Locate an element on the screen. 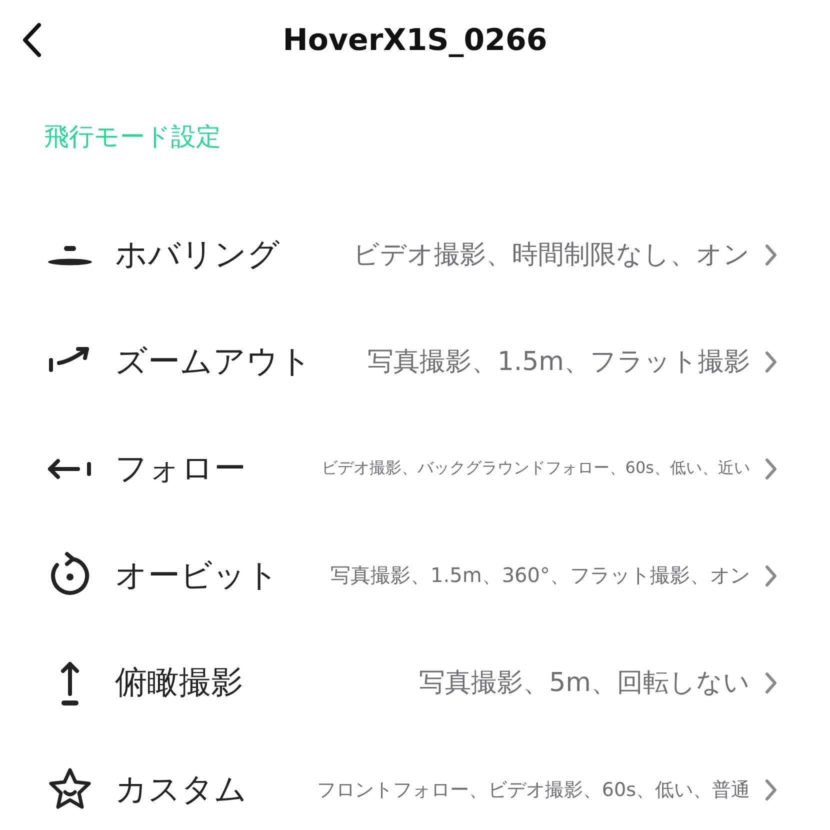 The width and height of the screenshot is (830, 830). mode-settings: ビデオ撮影、時間制限なし、オン is located at coordinates (551, 255).